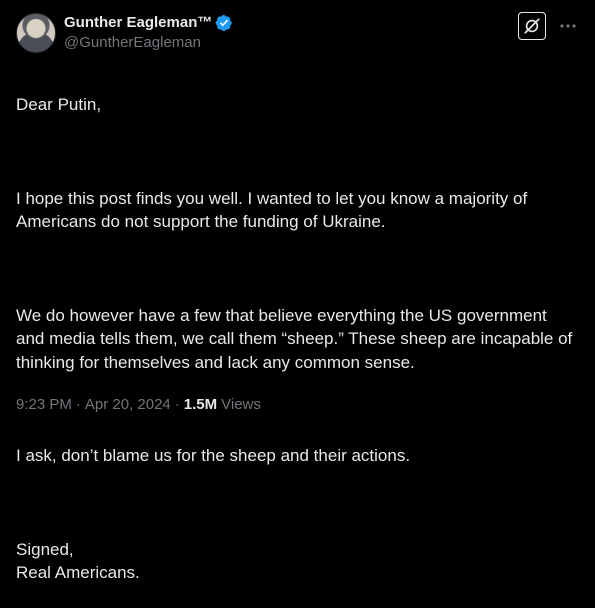 Image resolution: width=595 pixels, height=608 pixels. Describe the element at coordinates (224, 23) in the screenshot. I see `verified-badge-icon` at that location.